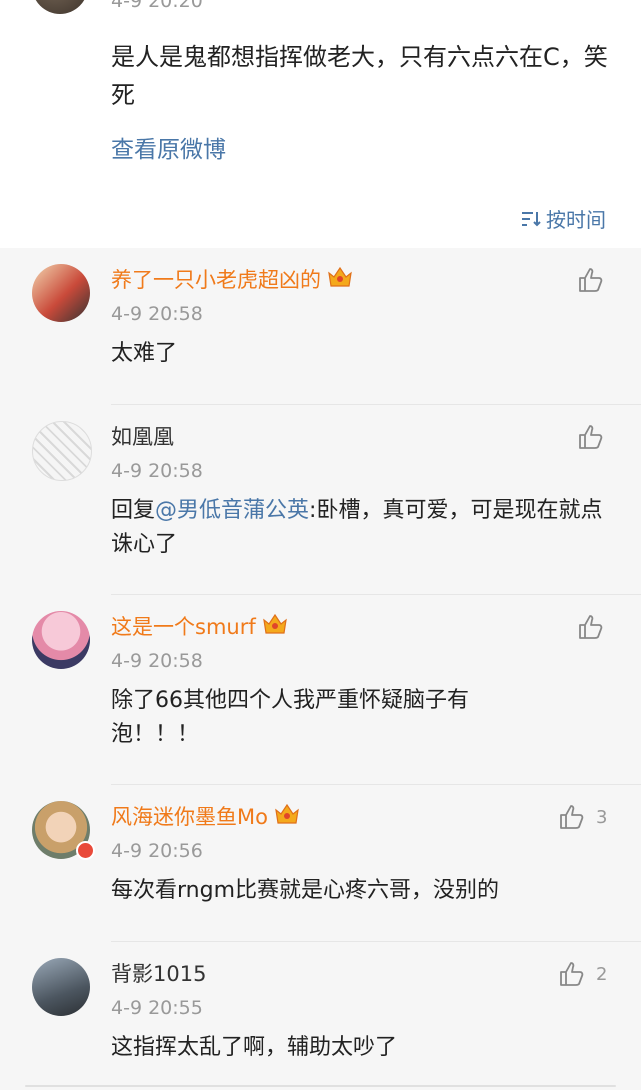 This screenshot has width=641, height=1090. Describe the element at coordinates (85, 850) in the screenshot. I see `verified-badge-icon` at that location.